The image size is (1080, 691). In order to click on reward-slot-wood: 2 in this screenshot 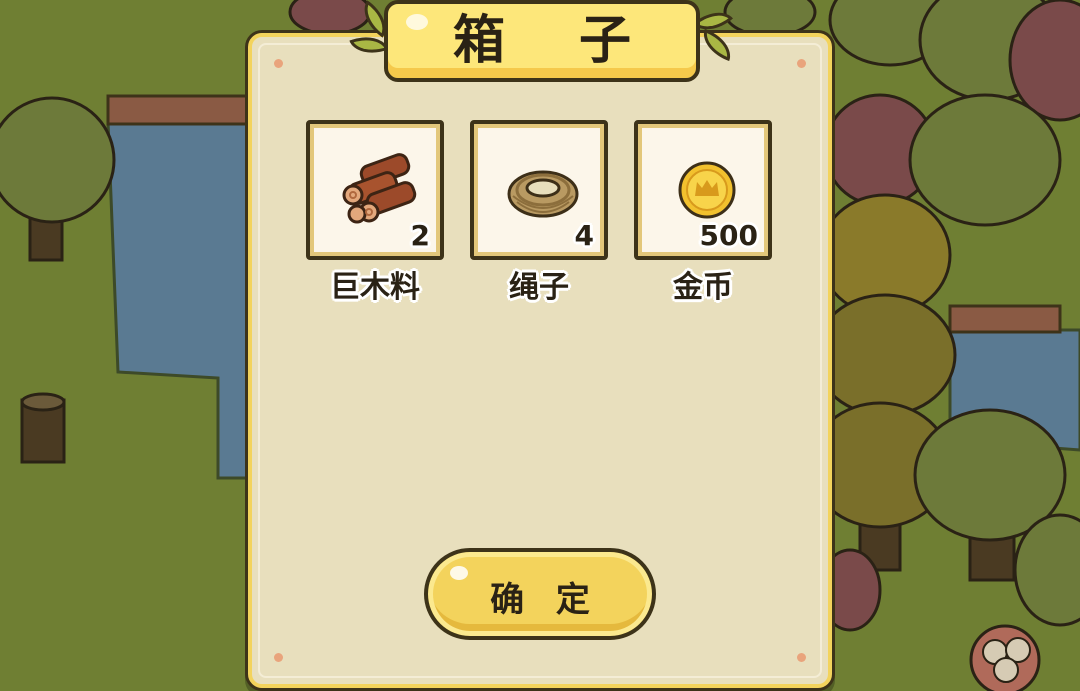, I will do `click(375, 190)`.